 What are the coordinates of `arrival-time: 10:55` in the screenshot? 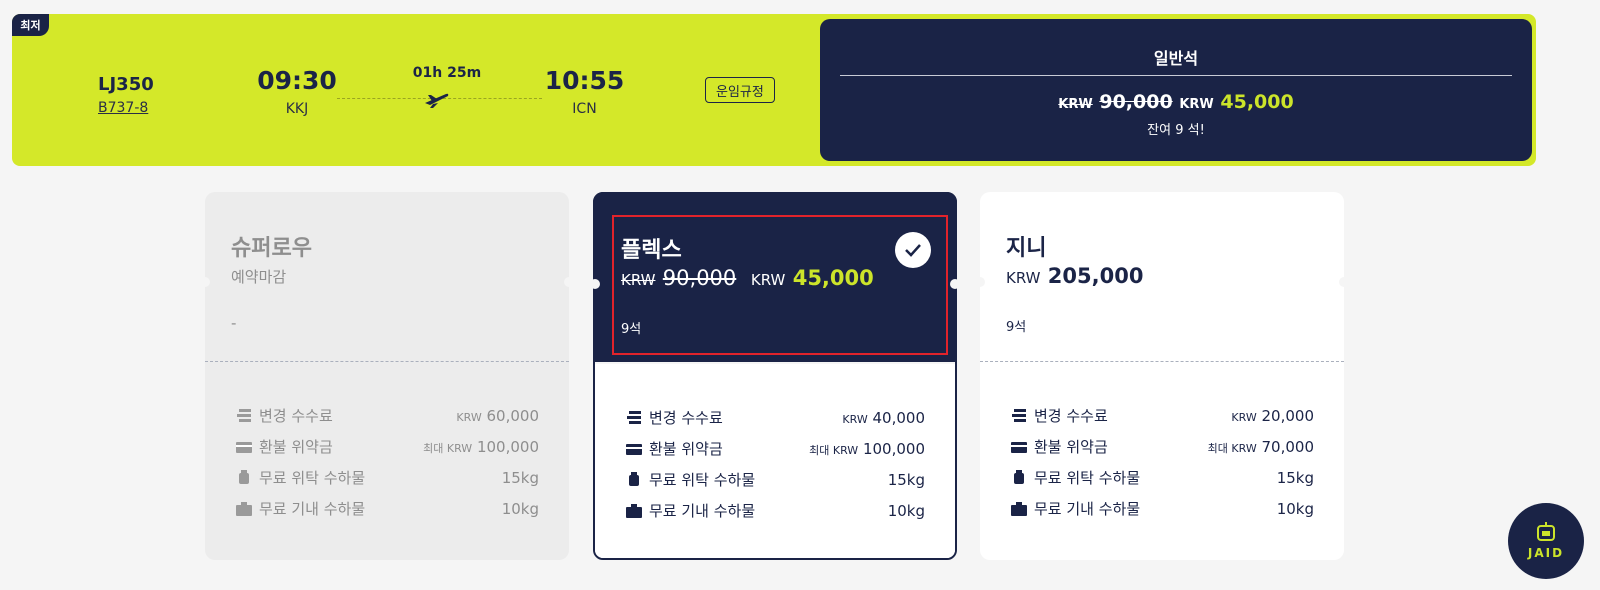 It's located at (584, 80).